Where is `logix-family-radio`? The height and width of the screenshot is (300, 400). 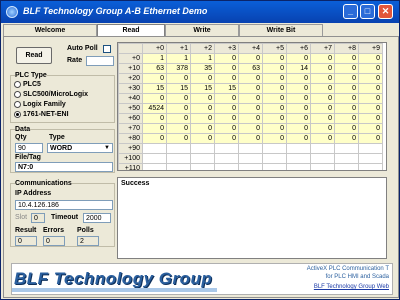 logix-family-radio is located at coordinates (17, 104).